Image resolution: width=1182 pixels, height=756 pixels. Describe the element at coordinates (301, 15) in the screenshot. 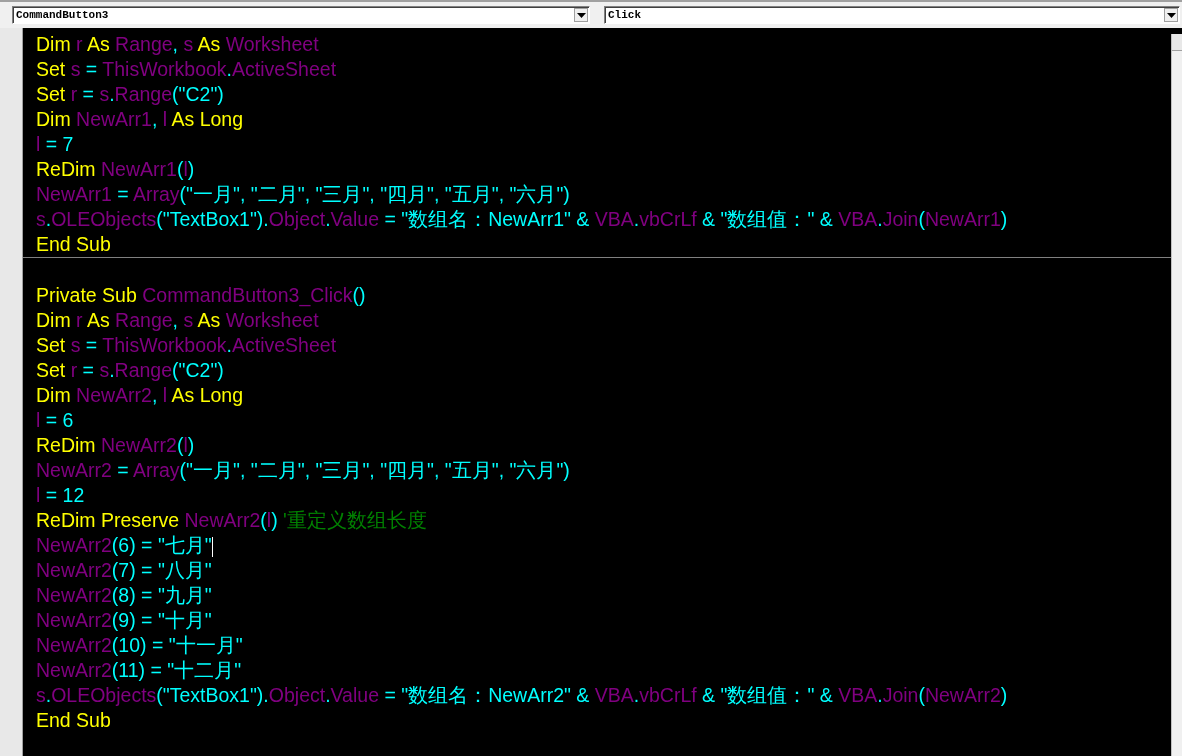

I see `object-dropdown: CommandButton3` at that location.